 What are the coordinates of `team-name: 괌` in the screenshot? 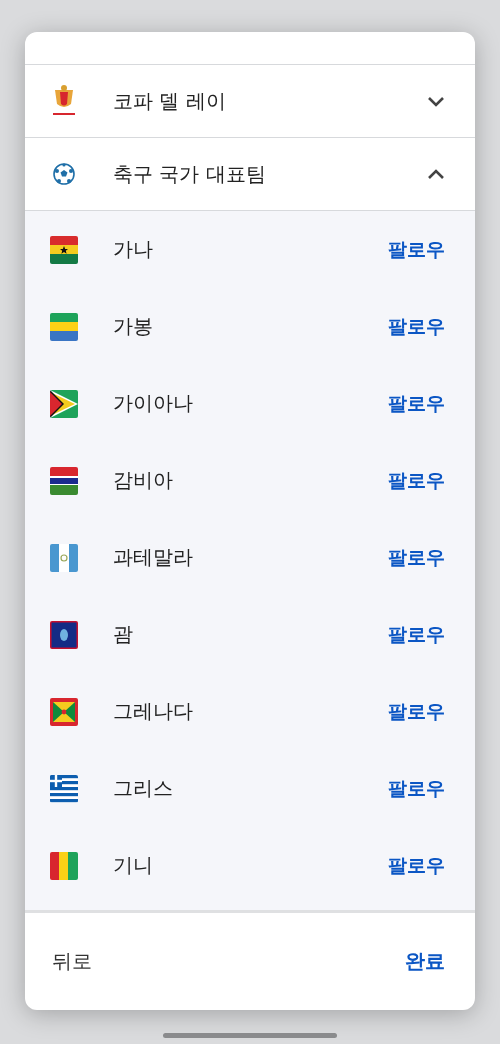 It's located at (123, 634).